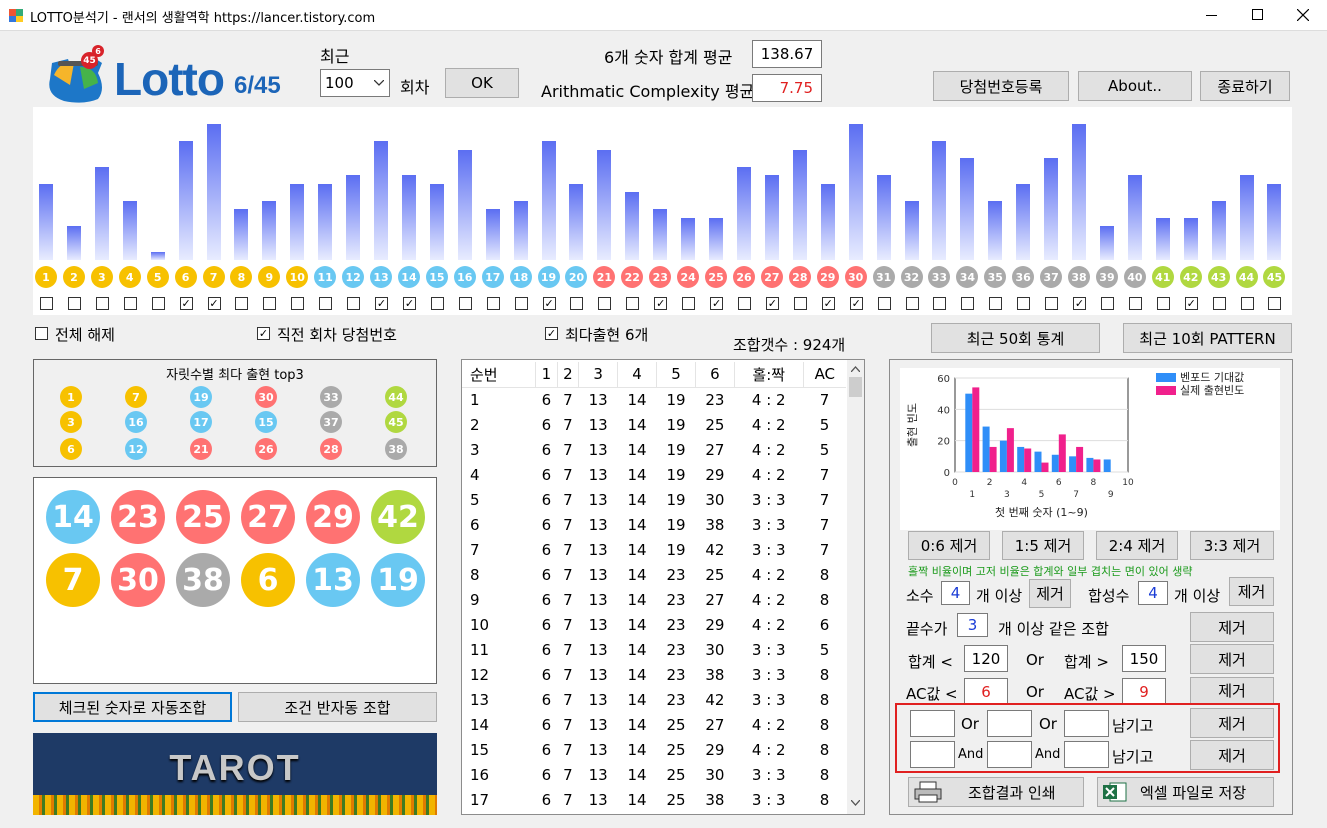 The height and width of the screenshot is (828, 1327). What do you see at coordinates (986, 658) in the screenshot?
I see `sum-lt-input: 120` at bounding box center [986, 658].